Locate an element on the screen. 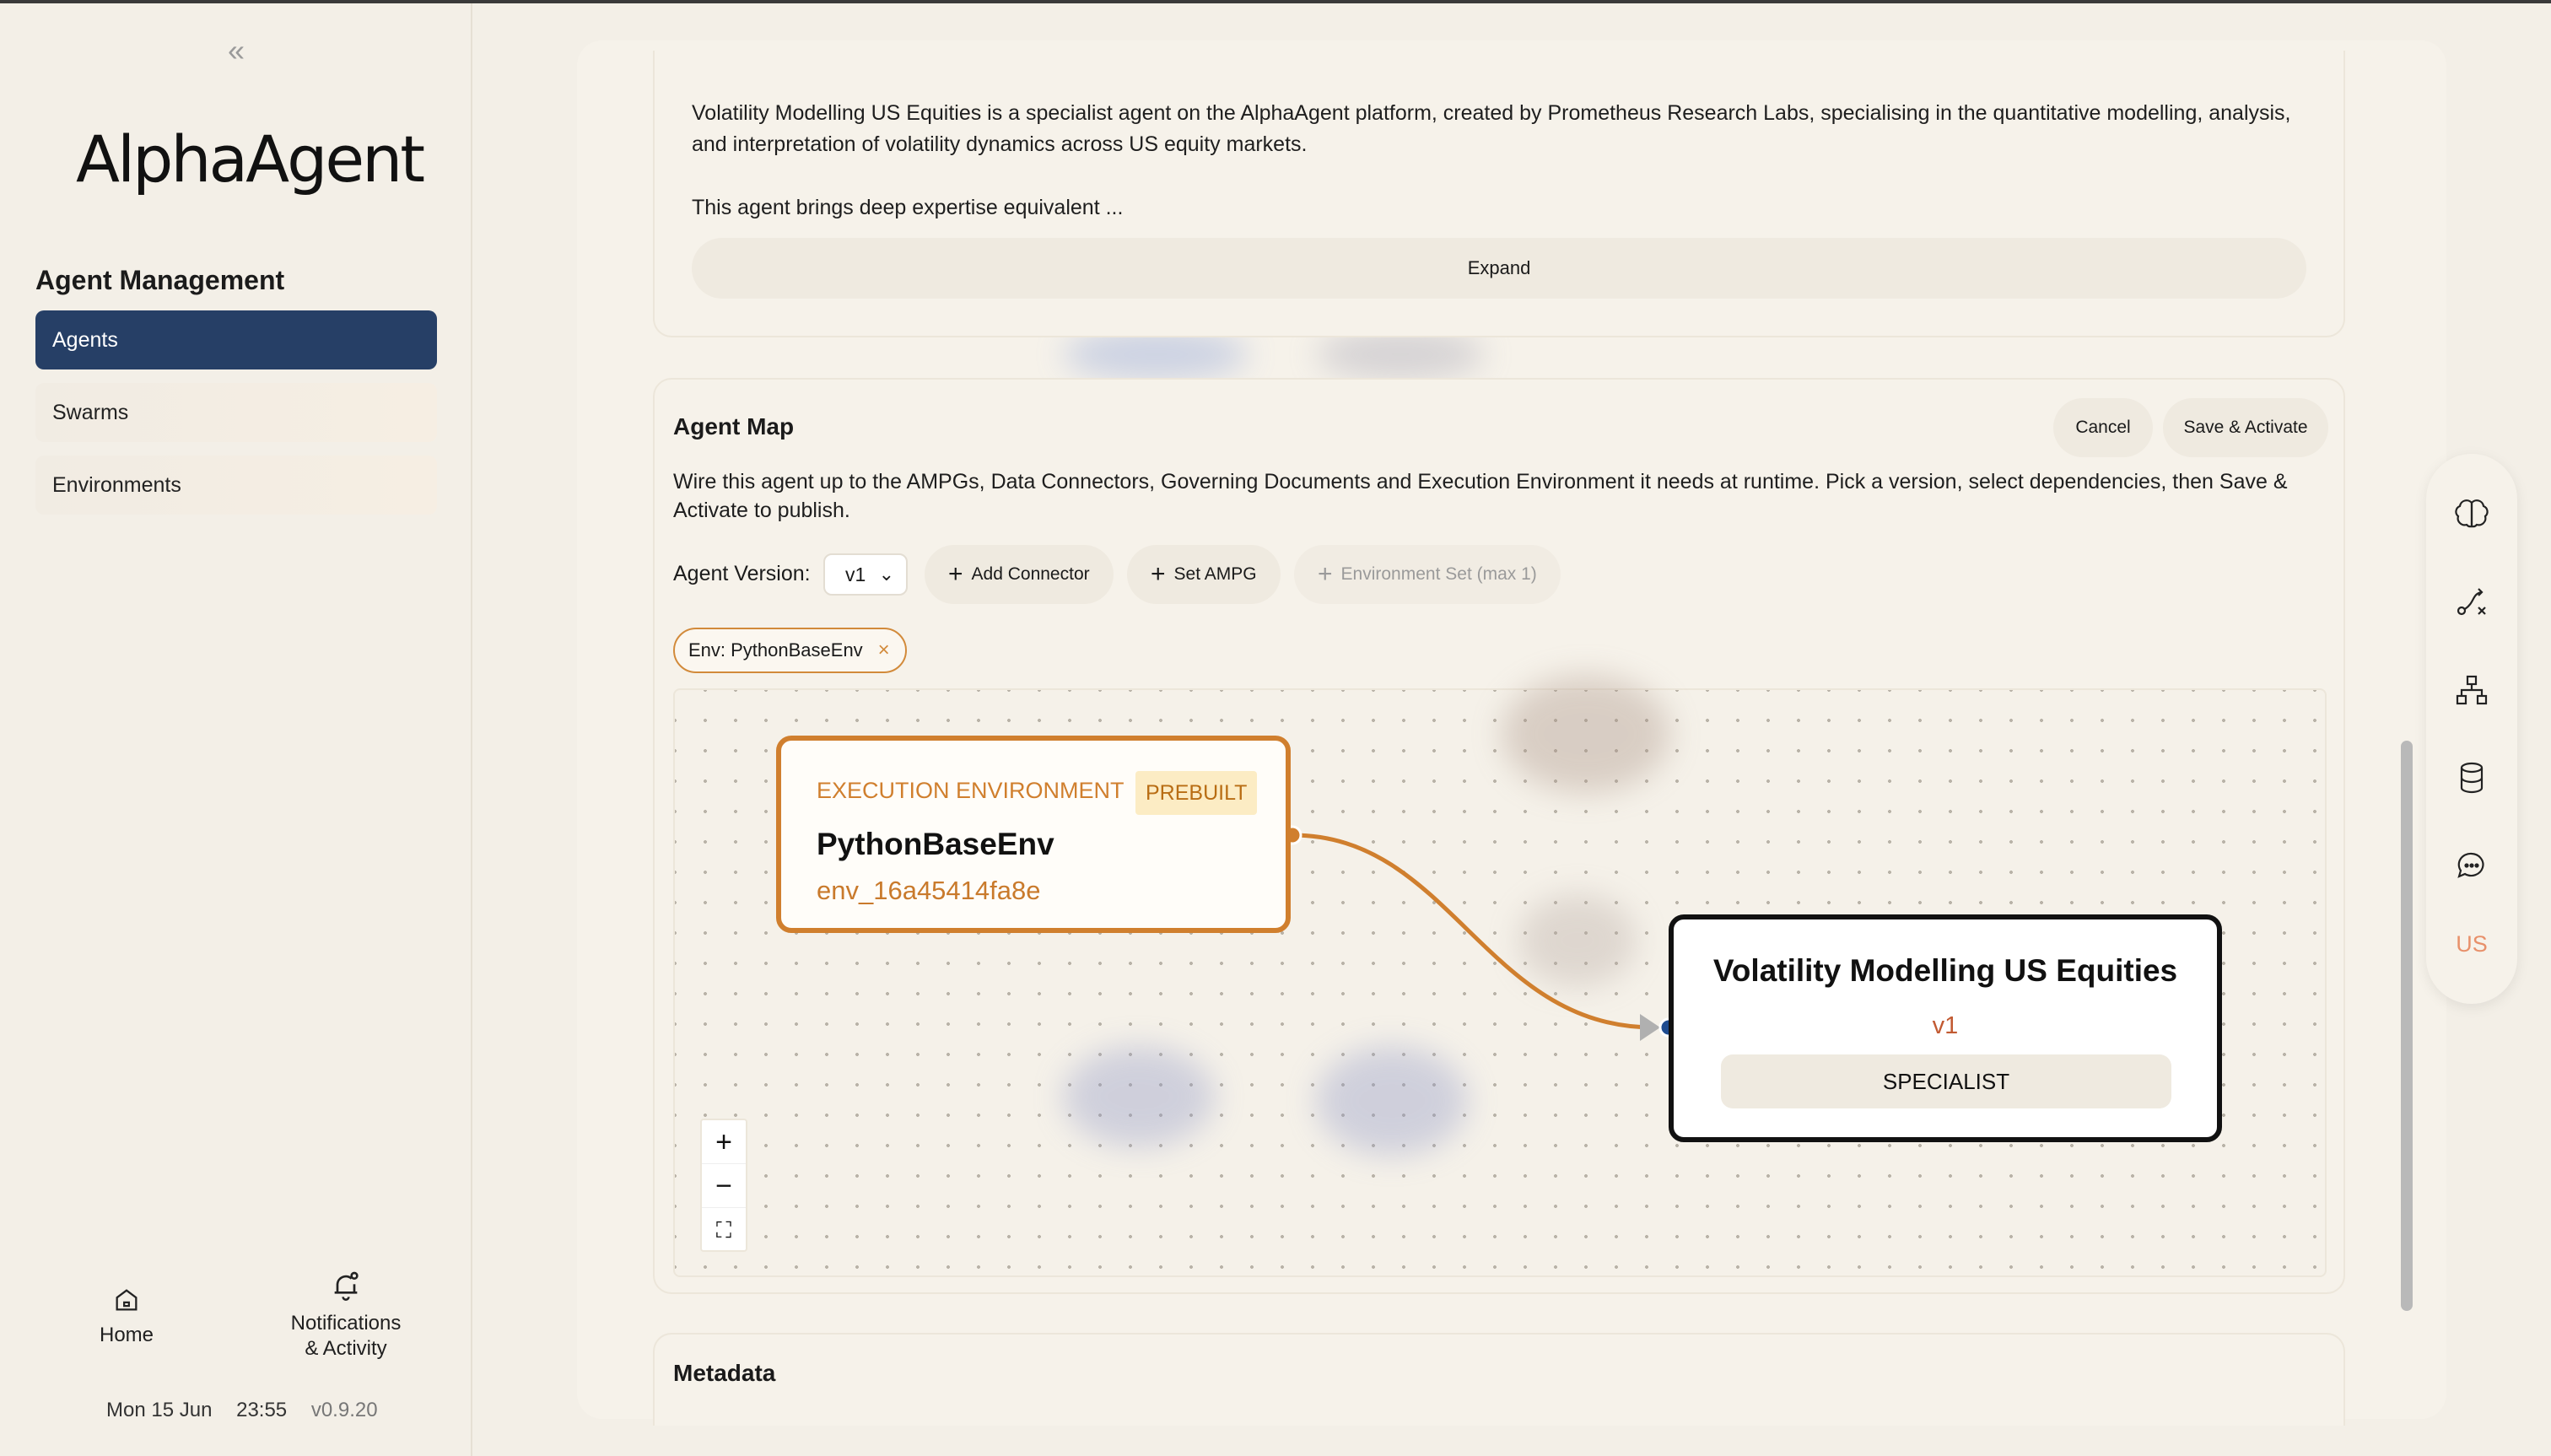 The image size is (2551, 1456). agent-node-version: v1 is located at coordinates (1945, 1025).